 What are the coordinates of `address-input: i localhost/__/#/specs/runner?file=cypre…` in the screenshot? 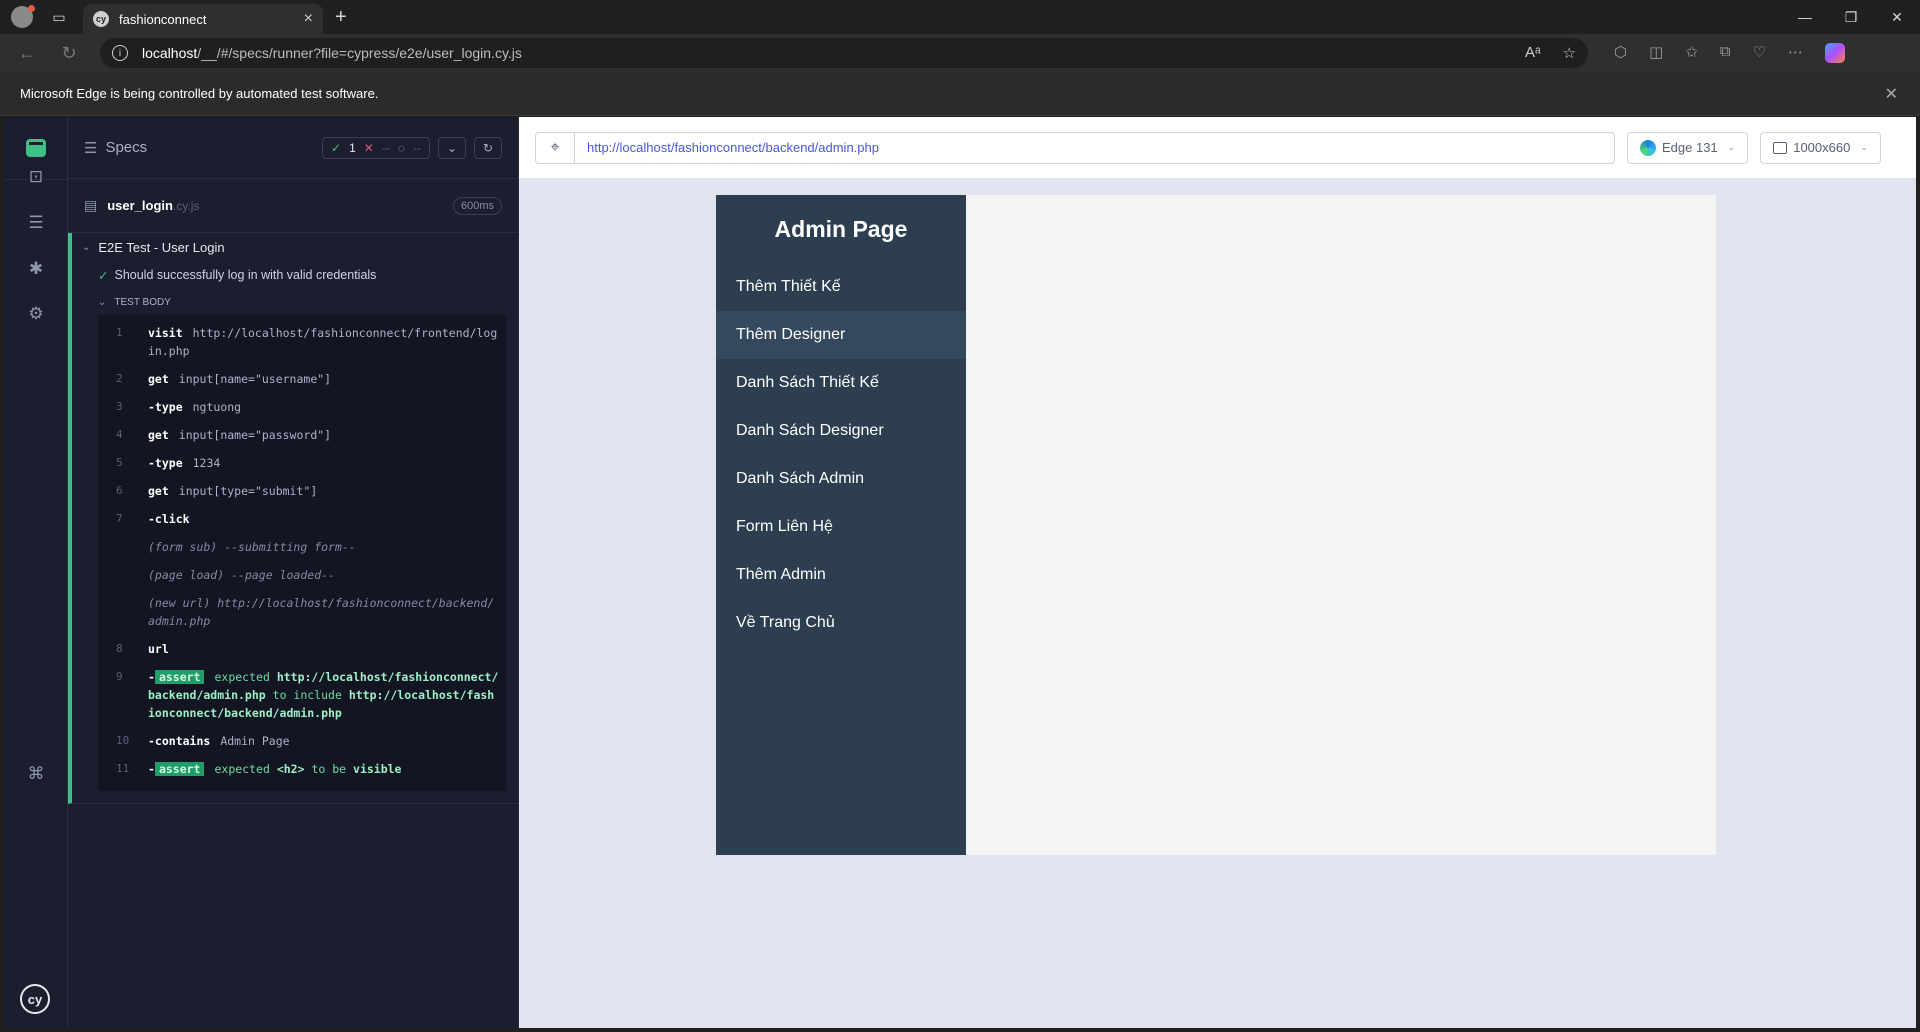 It's located at (844, 53).